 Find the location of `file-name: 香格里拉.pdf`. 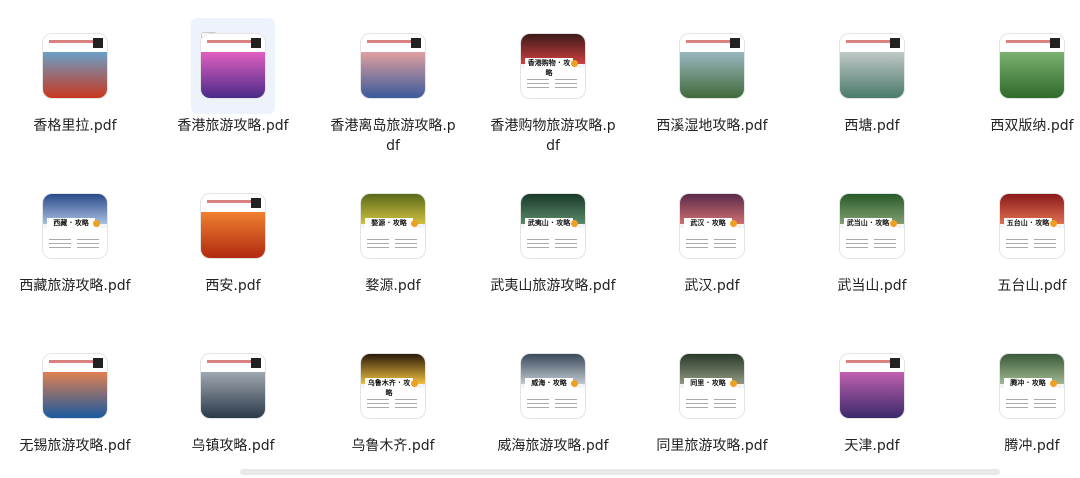

file-name: 香格里拉.pdf is located at coordinates (75, 126).